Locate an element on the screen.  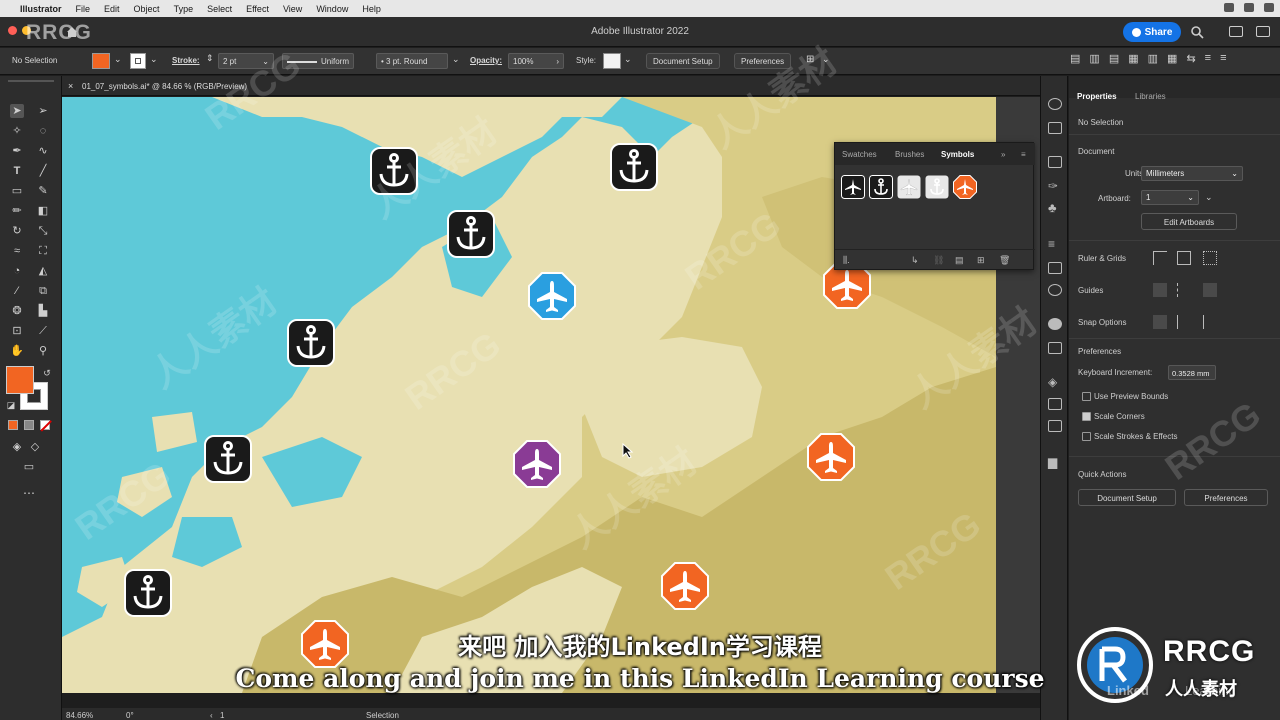
free-transform-tool-icon: ⛶ is located at coordinates (43, 251).